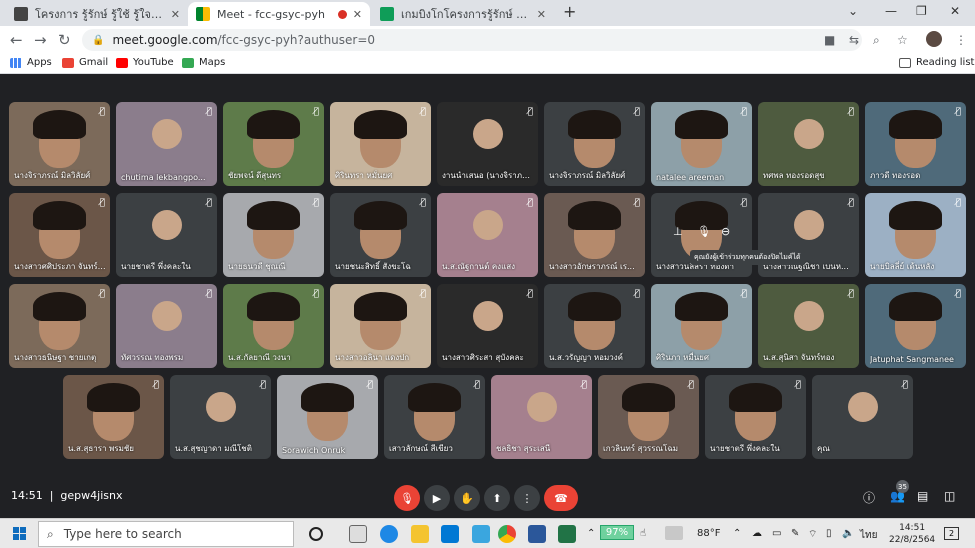 This screenshot has height=548, width=975. Describe the element at coordinates (955, 11) in the screenshot. I see `window-close-icon: ✕` at that location.